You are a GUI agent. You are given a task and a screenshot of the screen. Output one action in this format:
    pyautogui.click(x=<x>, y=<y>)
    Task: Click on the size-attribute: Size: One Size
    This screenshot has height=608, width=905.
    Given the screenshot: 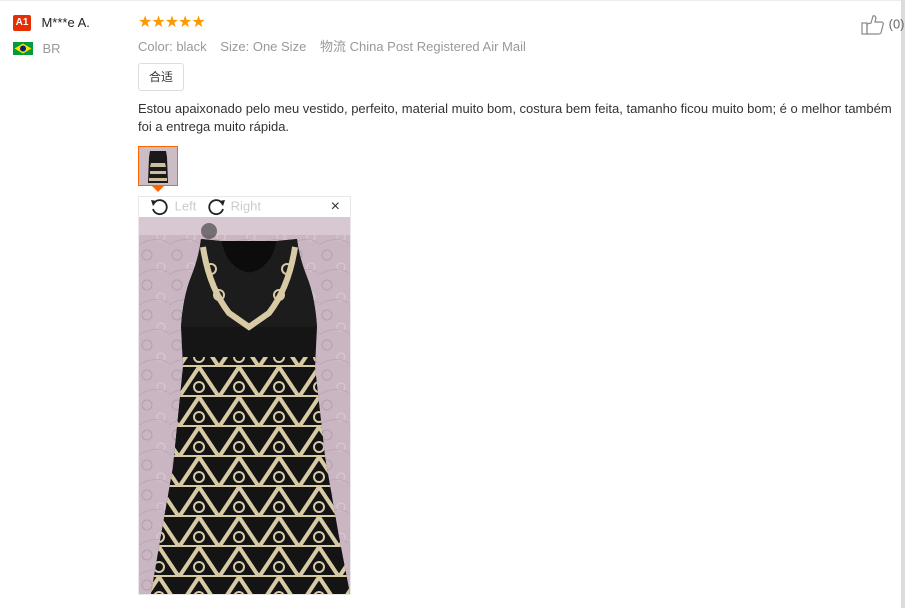 What is the action you would take?
    pyautogui.click(x=263, y=46)
    